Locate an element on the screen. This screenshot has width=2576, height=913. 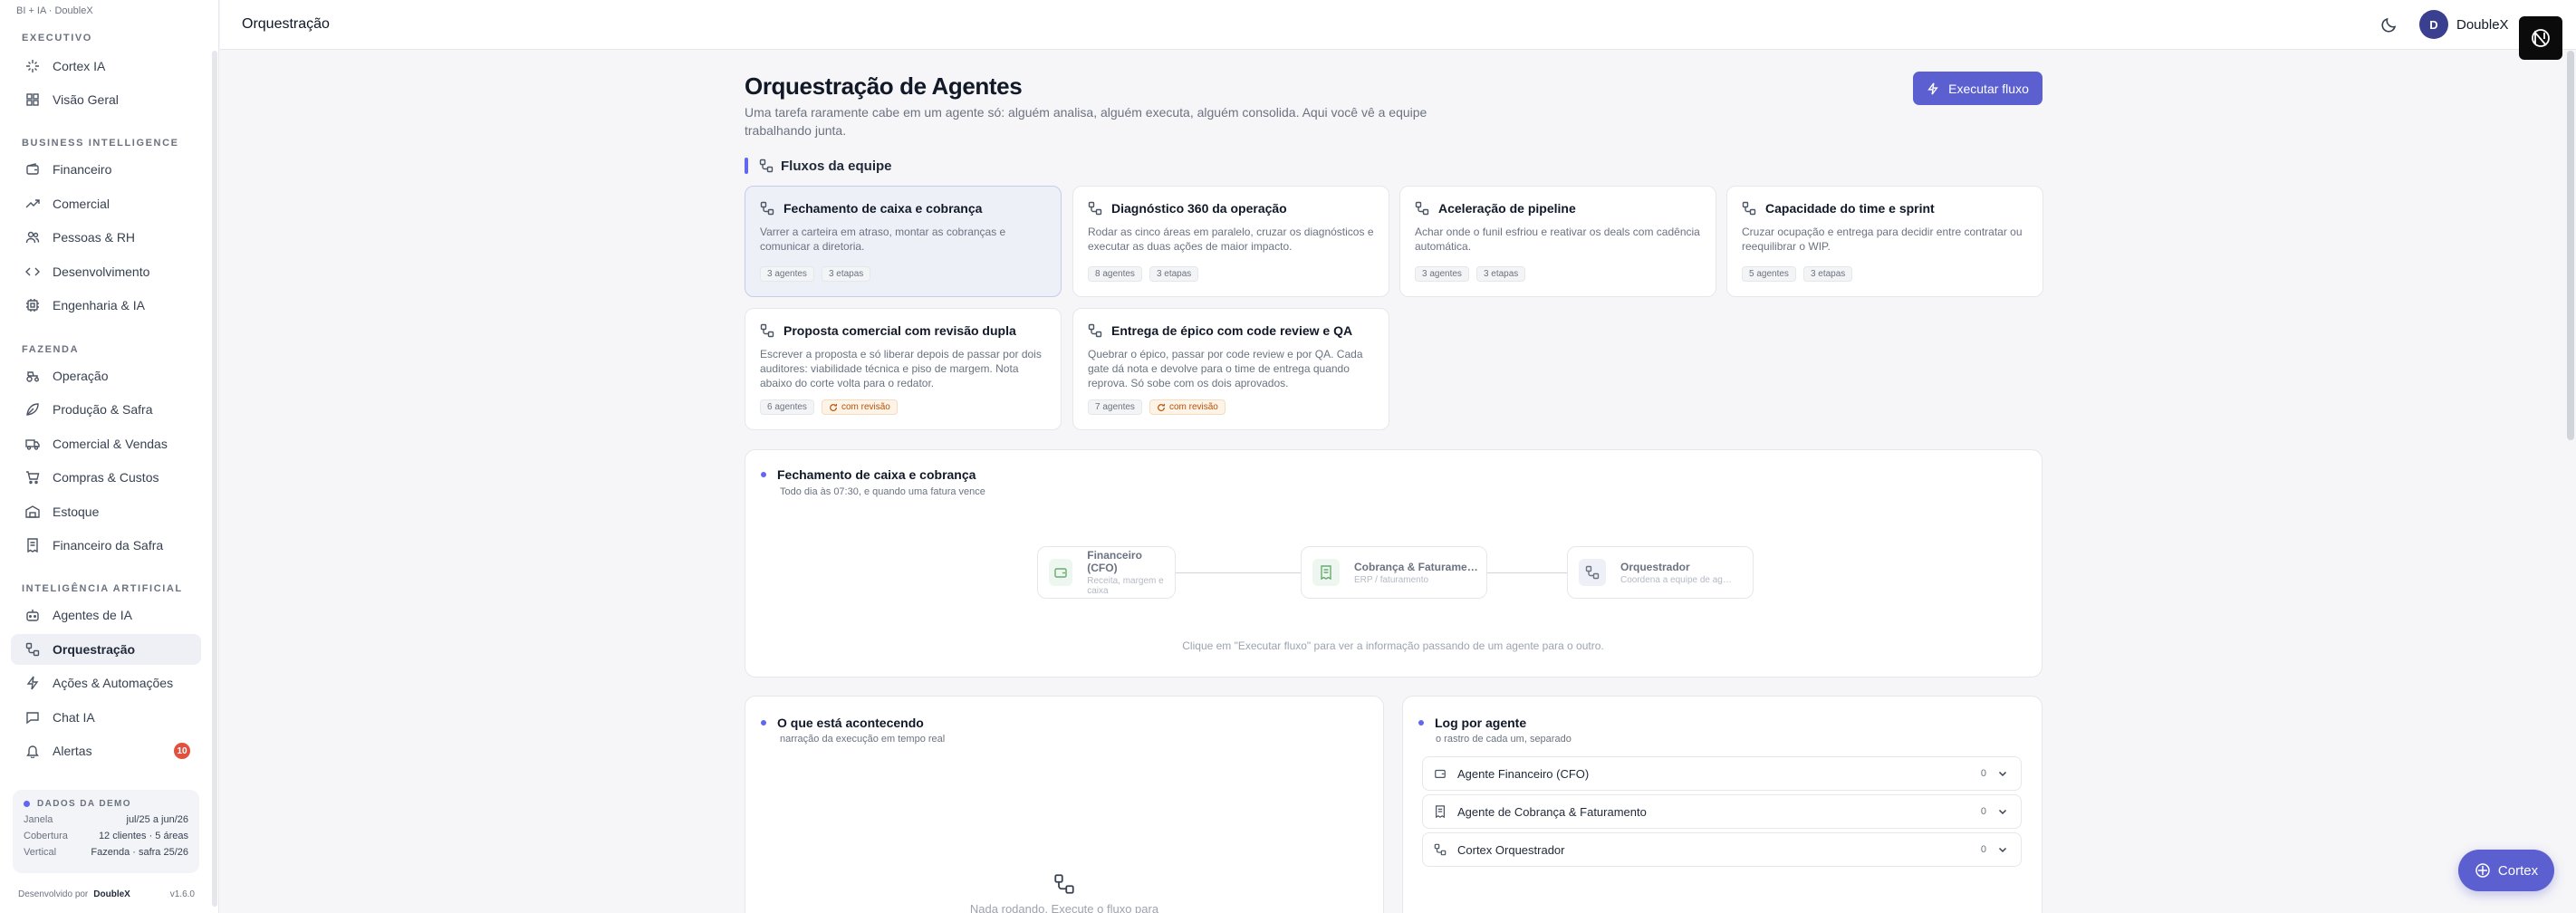
run-flow-button: Executar fluxo is located at coordinates (1978, 89).